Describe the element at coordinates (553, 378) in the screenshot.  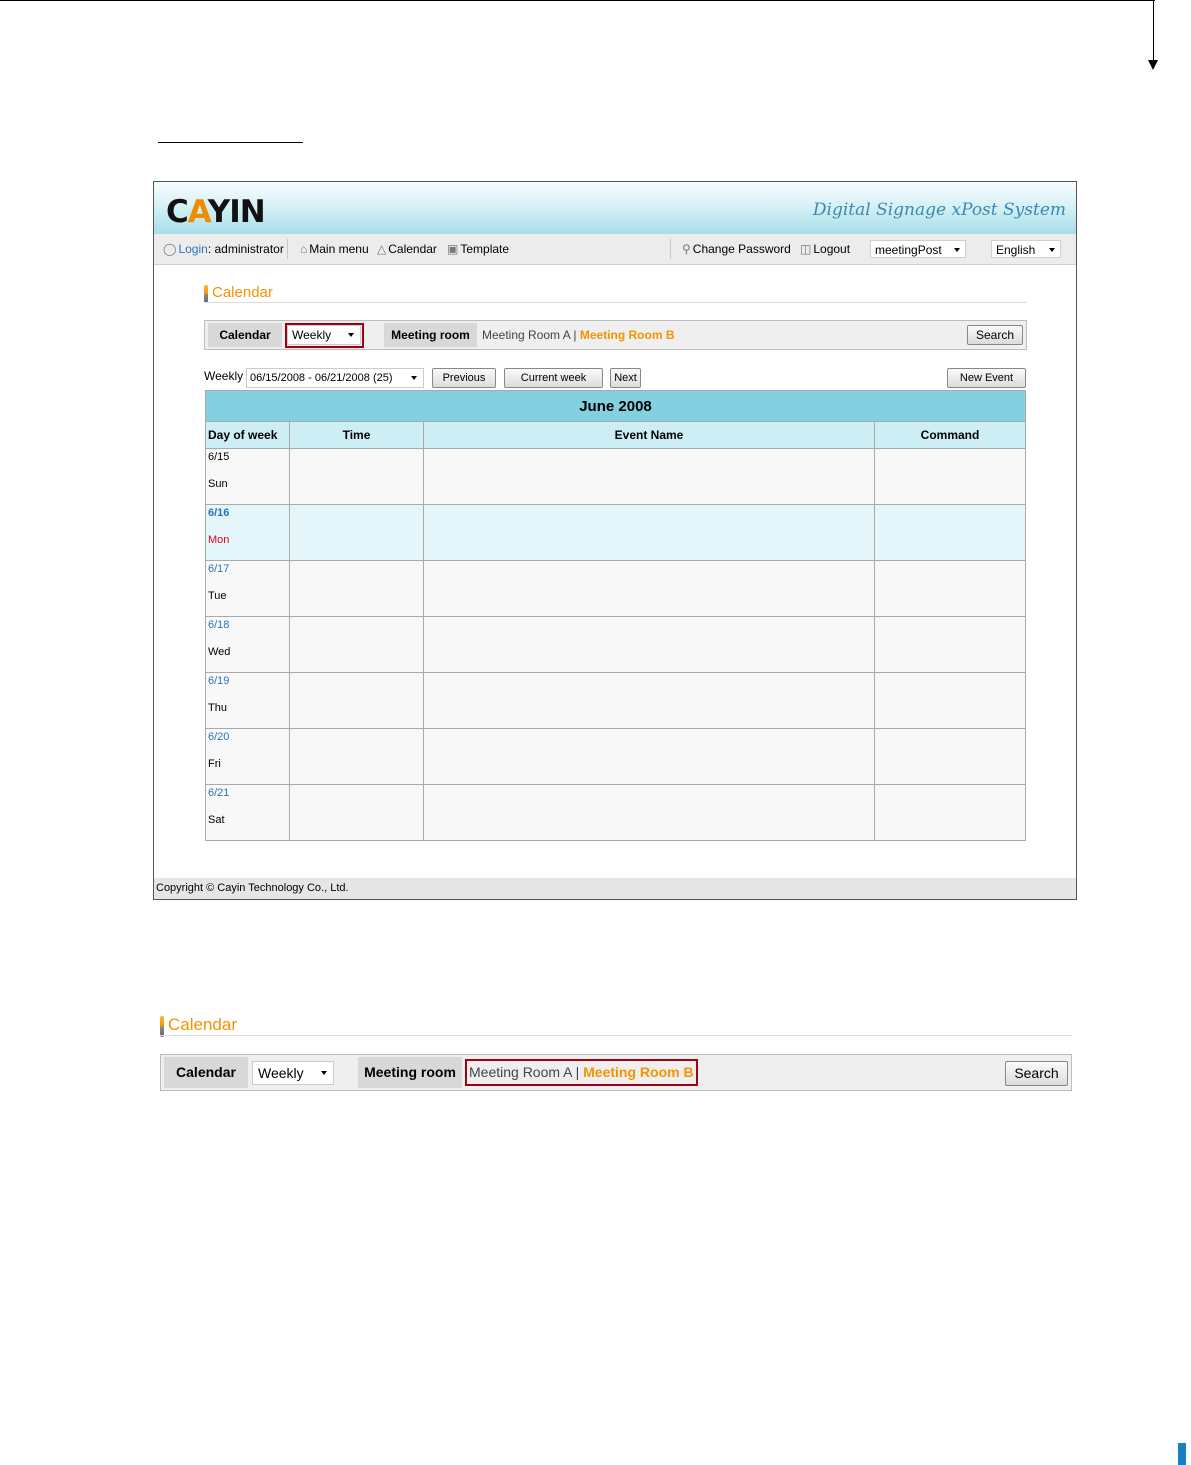
I see `current-week-button: Current week` at that location.